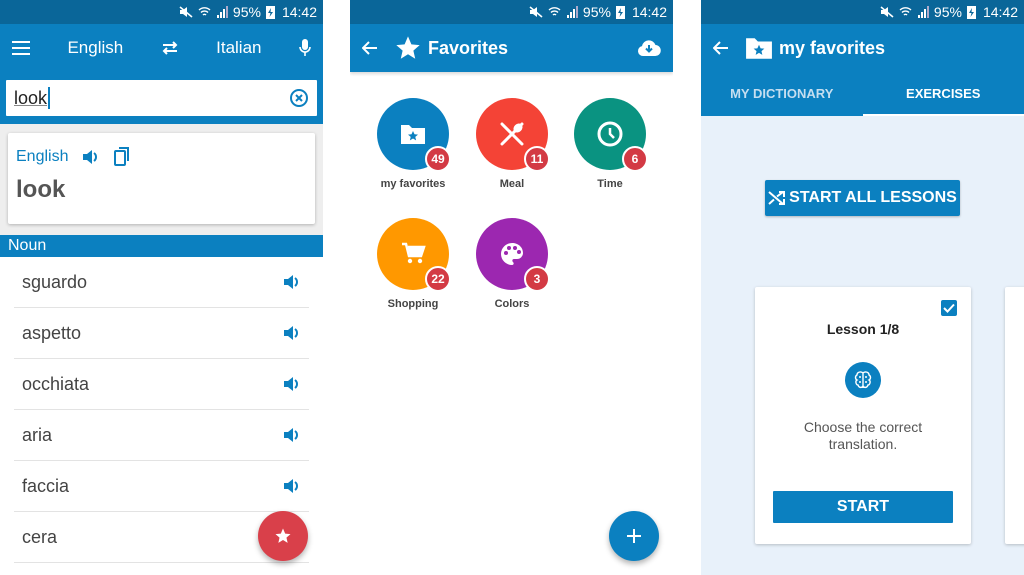 The width and height of the screenshot is (1024, 575). What do you see at coordinates (873, 197) in the screenshot?
I see `start-all-lessons-label: START ALL LESSONS` at bounding box center [873, 197].